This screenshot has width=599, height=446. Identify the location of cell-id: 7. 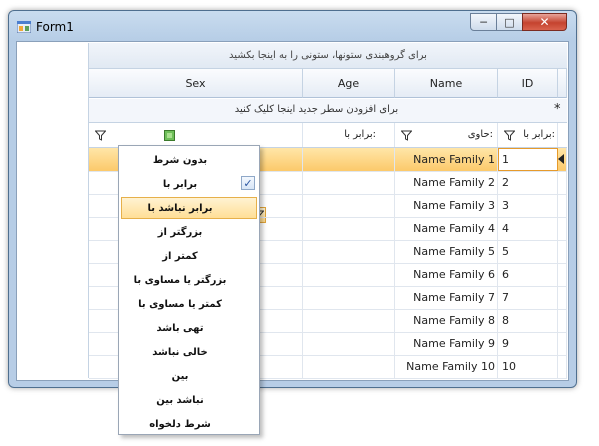
(528, 297).